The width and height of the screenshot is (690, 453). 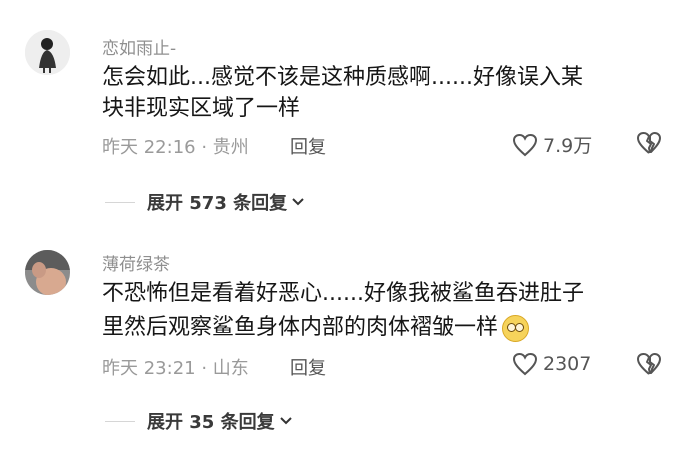 I want to click on avatar-silhouette-icon, so click(x=47, y=52).